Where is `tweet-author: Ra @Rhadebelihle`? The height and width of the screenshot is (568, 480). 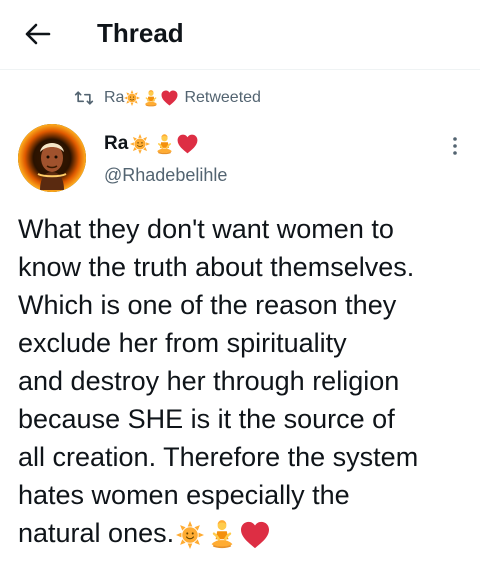 tweet-author: Ra @Rhadebelihle is located at coordinates (165, 159).